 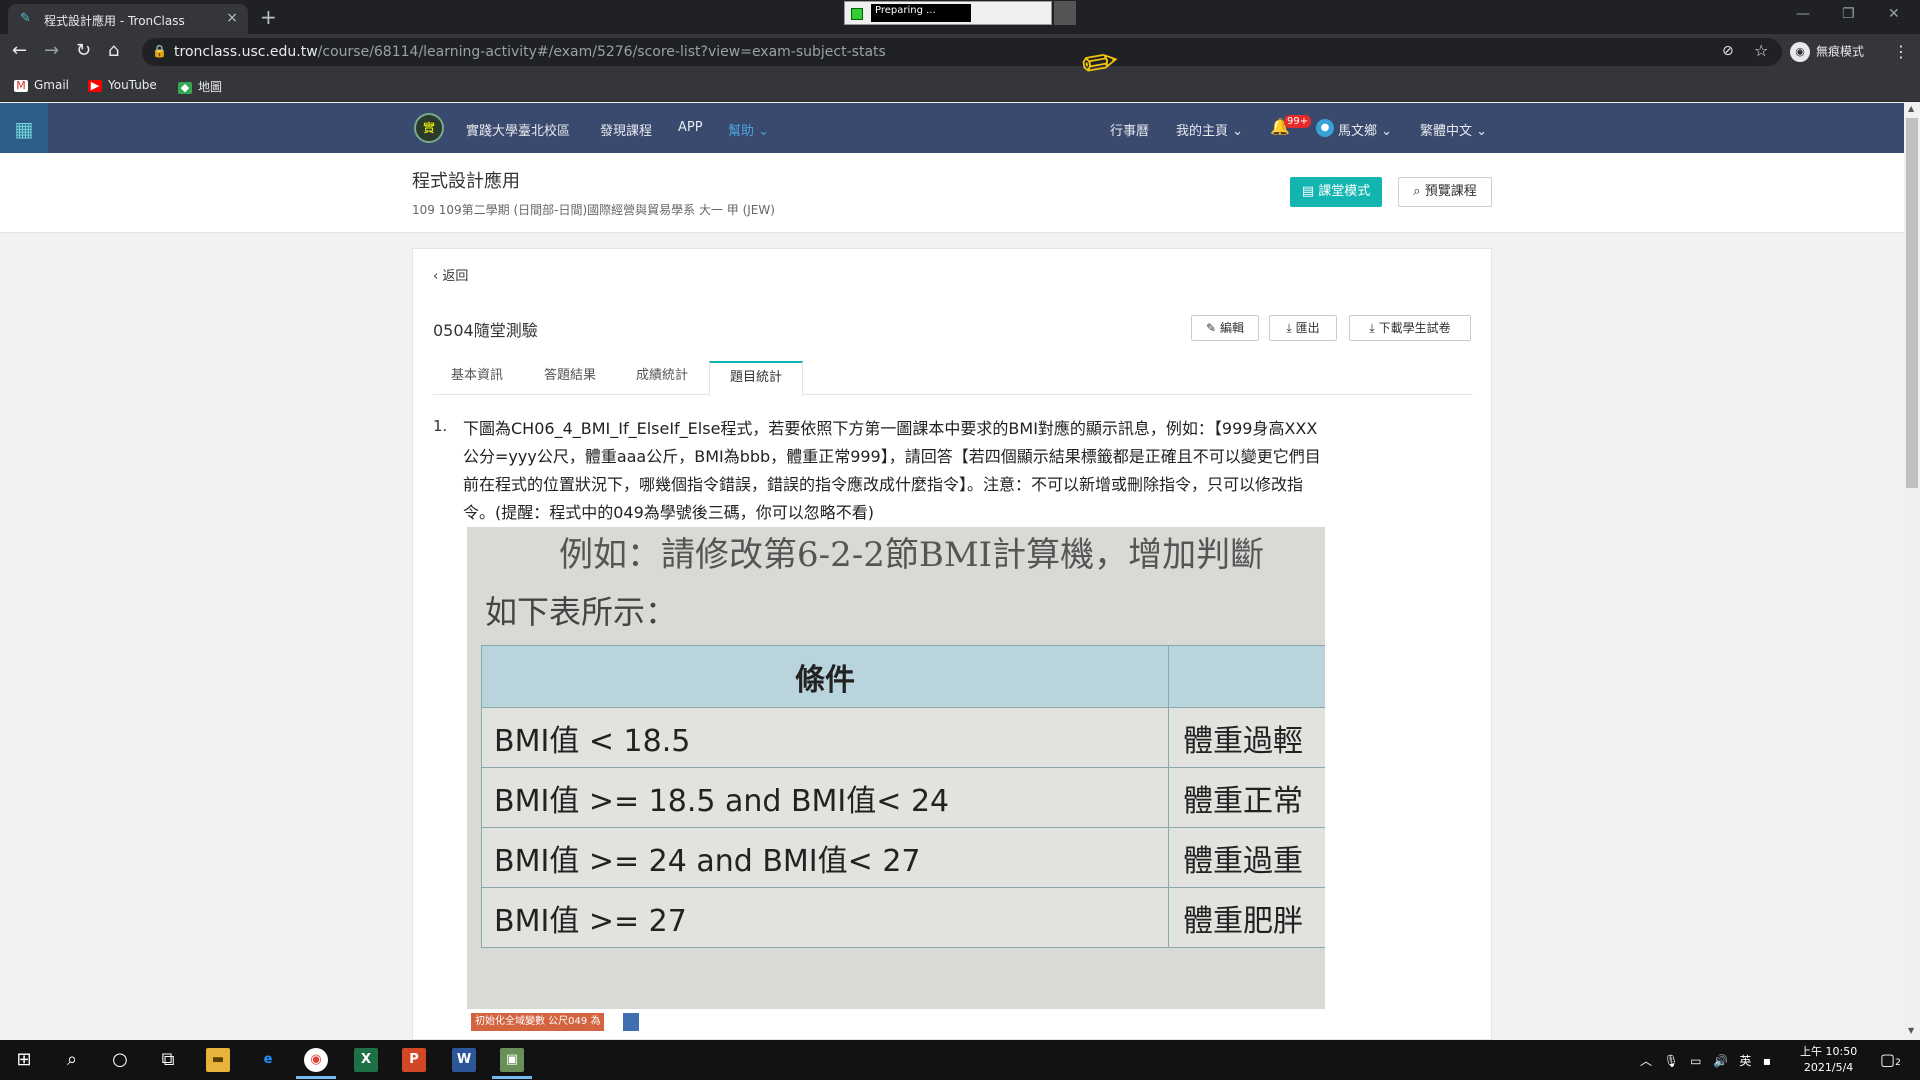 I want to click on course-title: 程式設計應用, so click(x=466, y=181).